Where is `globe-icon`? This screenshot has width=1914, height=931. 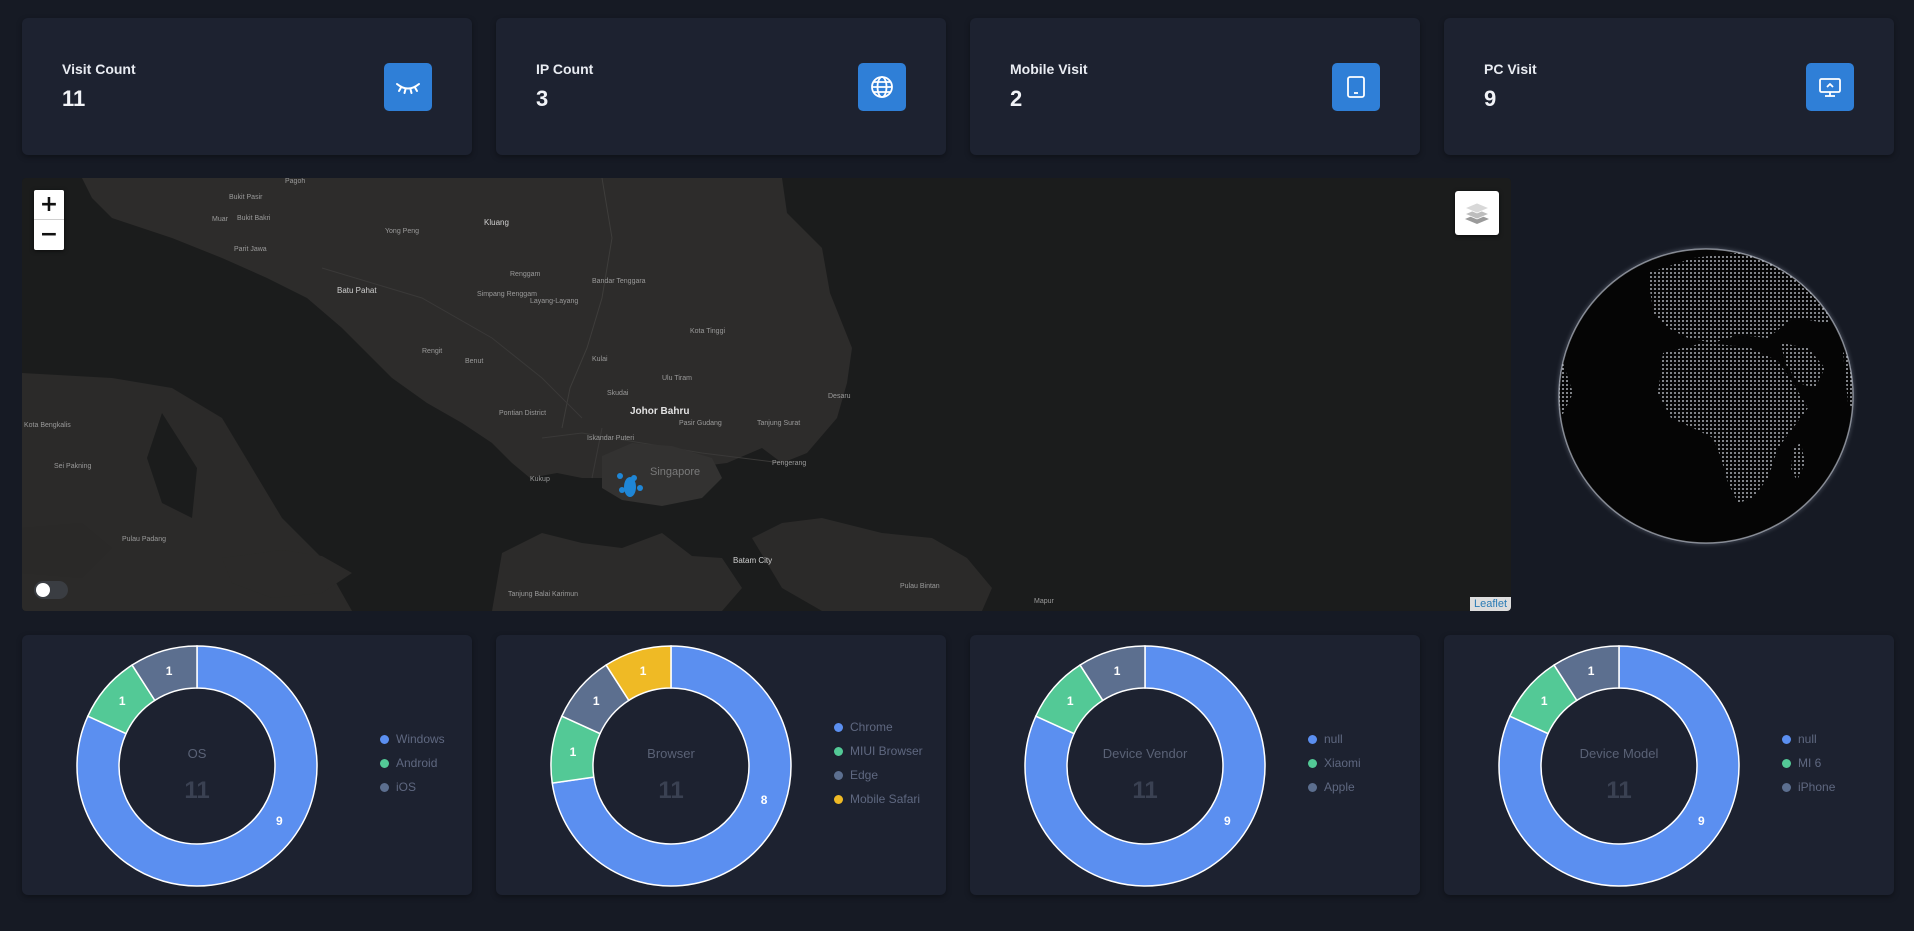
globe-icon is located at coordinates (882, 87).